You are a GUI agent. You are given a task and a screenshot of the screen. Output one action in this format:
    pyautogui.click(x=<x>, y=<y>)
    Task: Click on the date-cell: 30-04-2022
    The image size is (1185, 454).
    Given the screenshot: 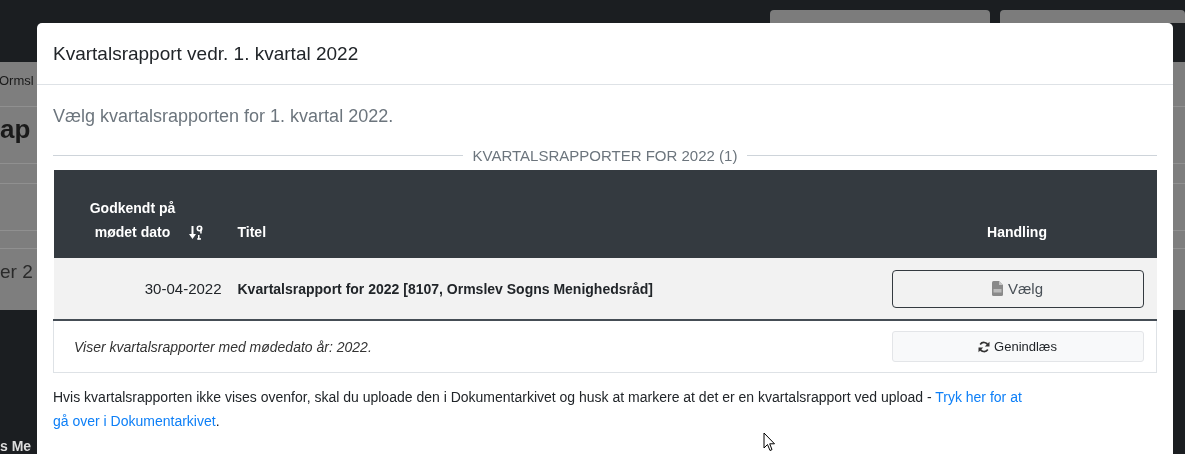 What is the action you would take?
    pyautogui.click(x=141, y=289)
    